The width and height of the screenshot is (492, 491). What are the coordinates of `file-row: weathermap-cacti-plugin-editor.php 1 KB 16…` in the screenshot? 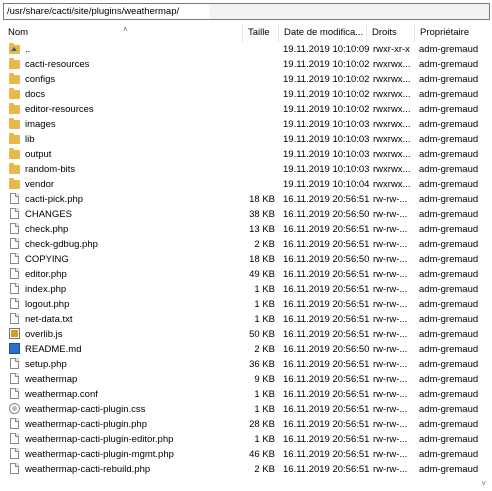 It's located at (246, 439).